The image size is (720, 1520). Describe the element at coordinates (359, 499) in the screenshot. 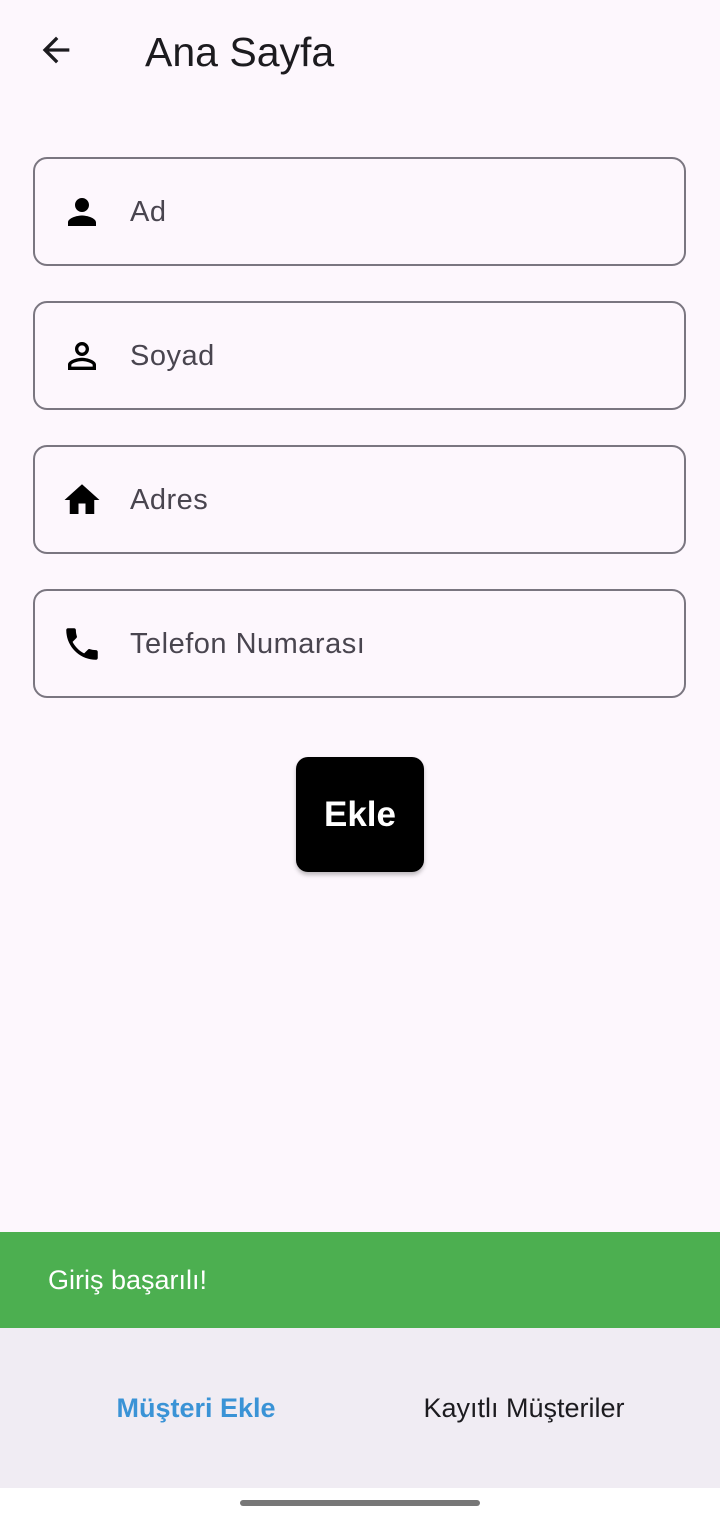

I see `adres-field: Adres` at that location.